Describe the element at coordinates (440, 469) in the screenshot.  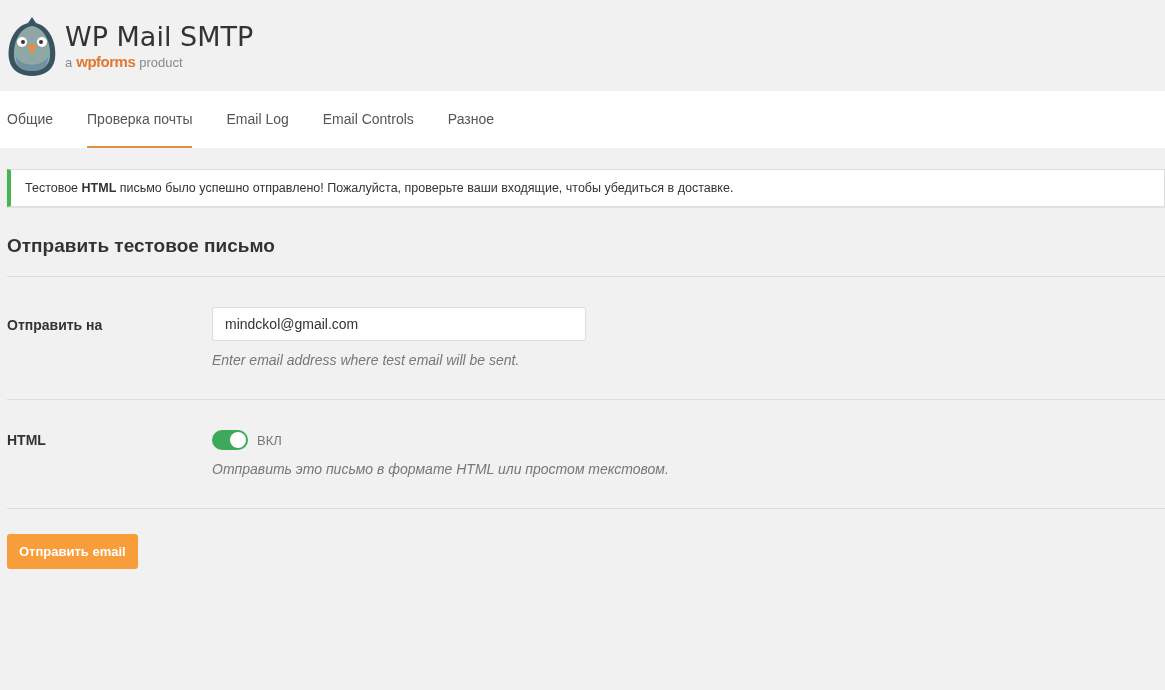
I see `field-hint: Отправить это письмо в формате HTML или простом текстовом.` at that location.